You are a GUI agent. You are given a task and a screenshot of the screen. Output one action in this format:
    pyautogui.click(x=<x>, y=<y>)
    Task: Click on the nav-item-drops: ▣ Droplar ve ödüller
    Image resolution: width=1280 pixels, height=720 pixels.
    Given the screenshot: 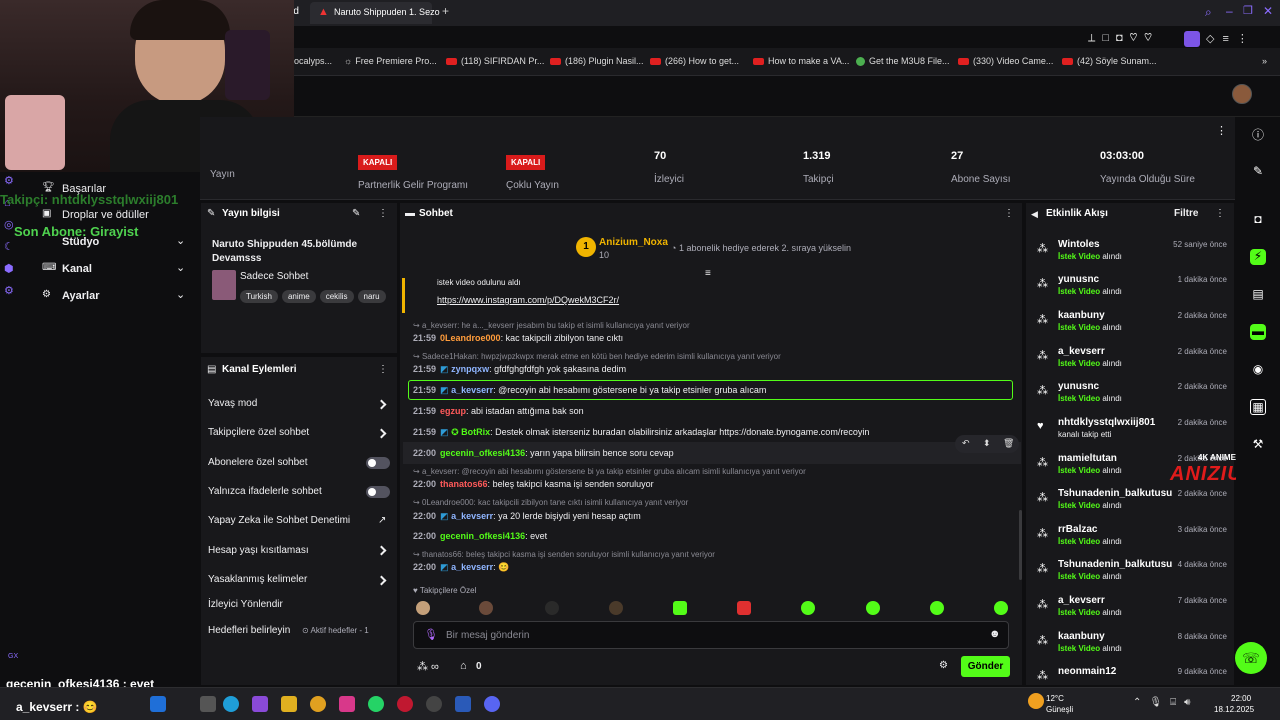 What is the action you would take?
    pyautogui.click(x=117, y=216)
    